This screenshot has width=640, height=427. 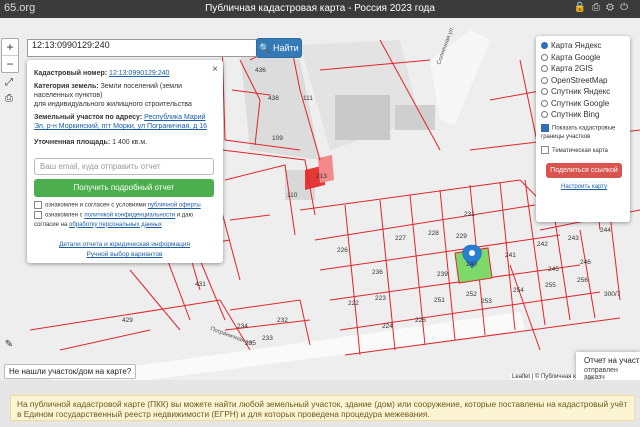 I want to click on zoom-in-button: +, so click(x=10, y=47).